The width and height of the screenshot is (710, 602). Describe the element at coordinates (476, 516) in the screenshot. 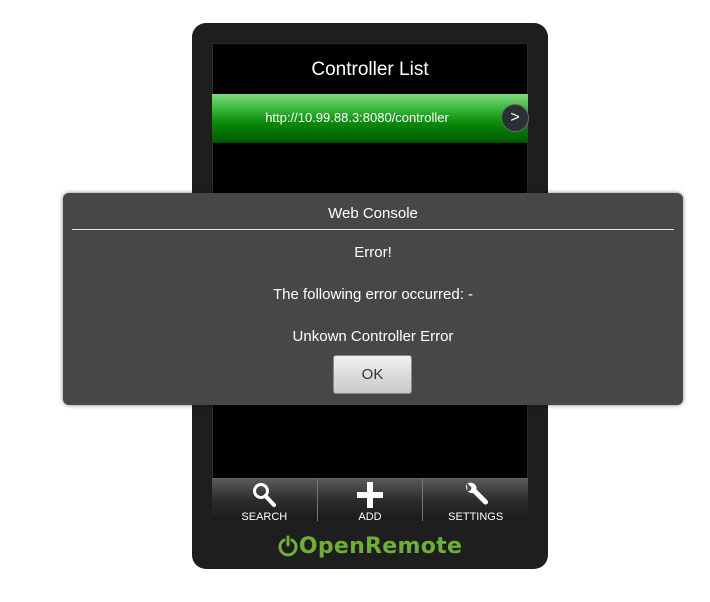

I see `tab-settings-label: SETTINGS` at that location.